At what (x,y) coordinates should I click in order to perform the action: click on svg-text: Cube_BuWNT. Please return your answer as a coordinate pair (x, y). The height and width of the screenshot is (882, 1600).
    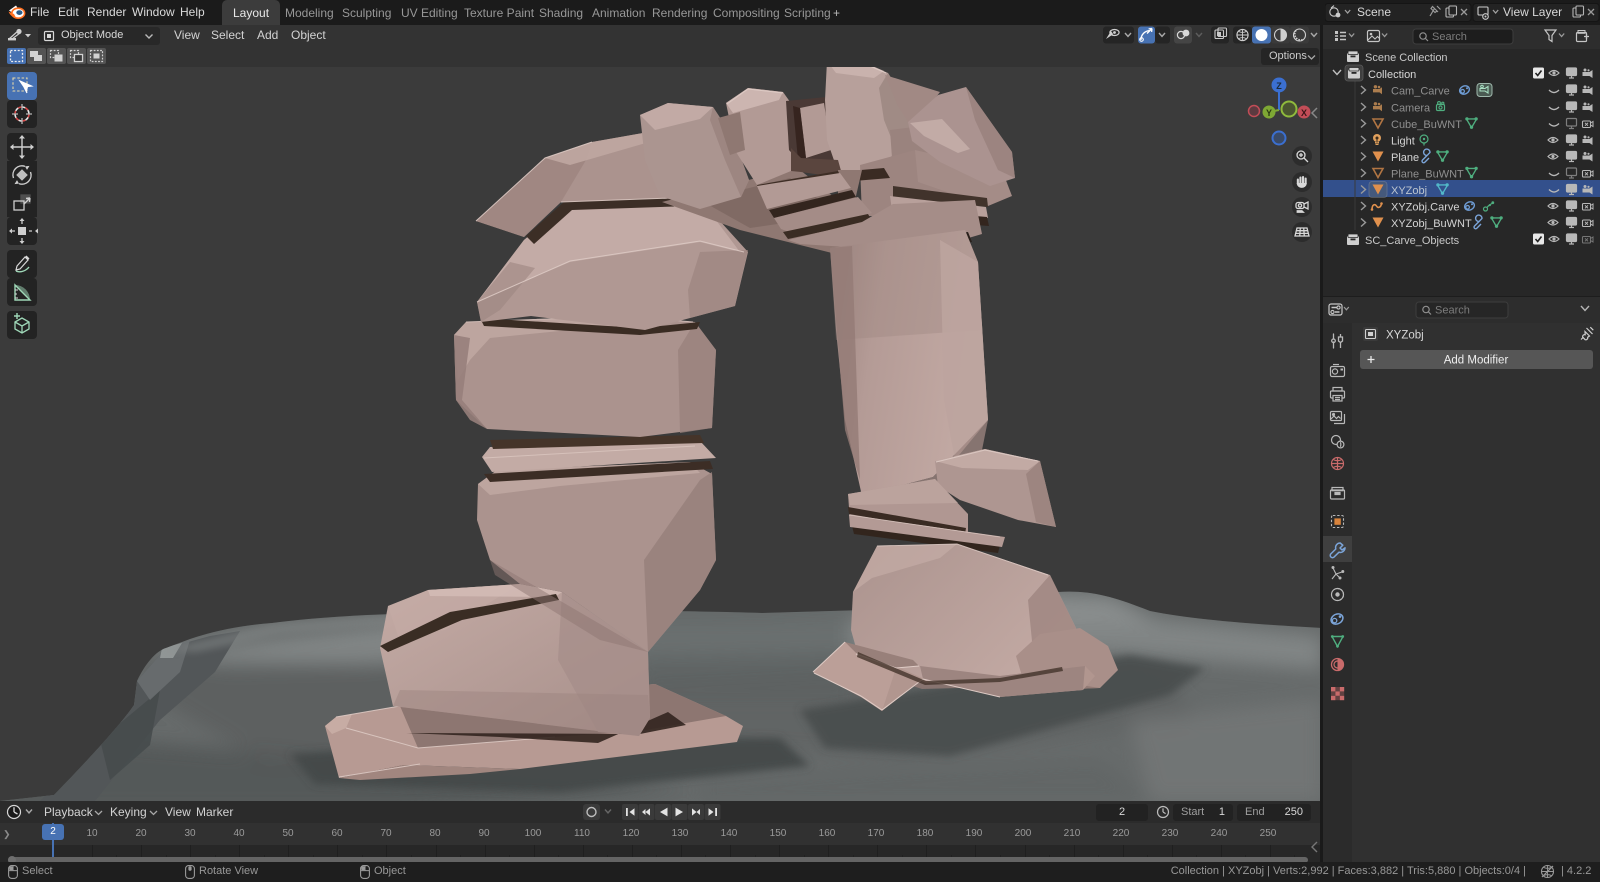
    Looking at the image, I should click on (1426, 125).